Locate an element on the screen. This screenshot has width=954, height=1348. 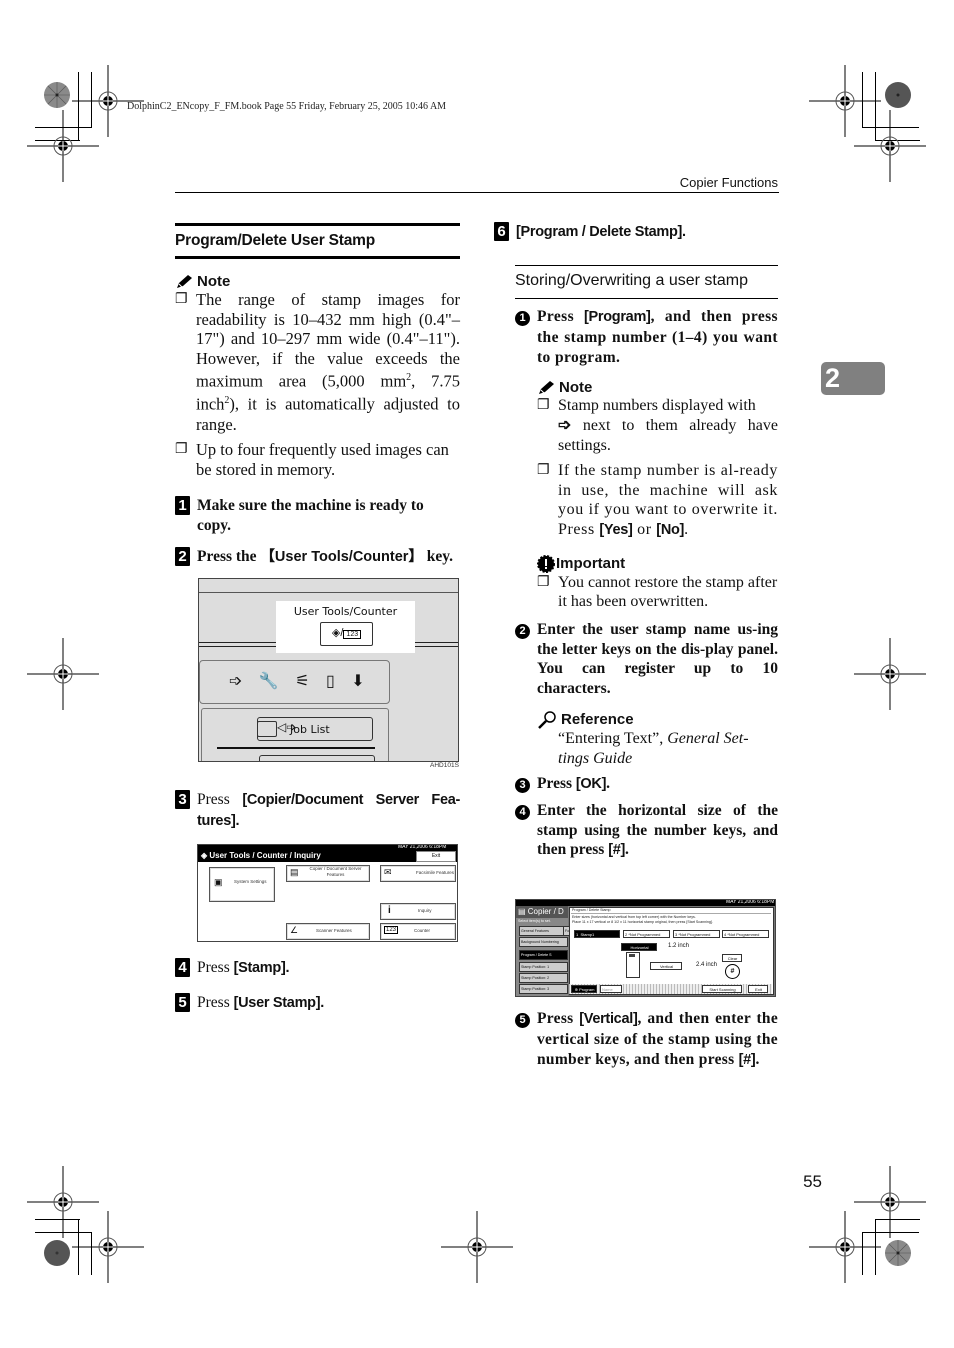
vertical-value: 2.4 inch is located at coordinates (707, 965).